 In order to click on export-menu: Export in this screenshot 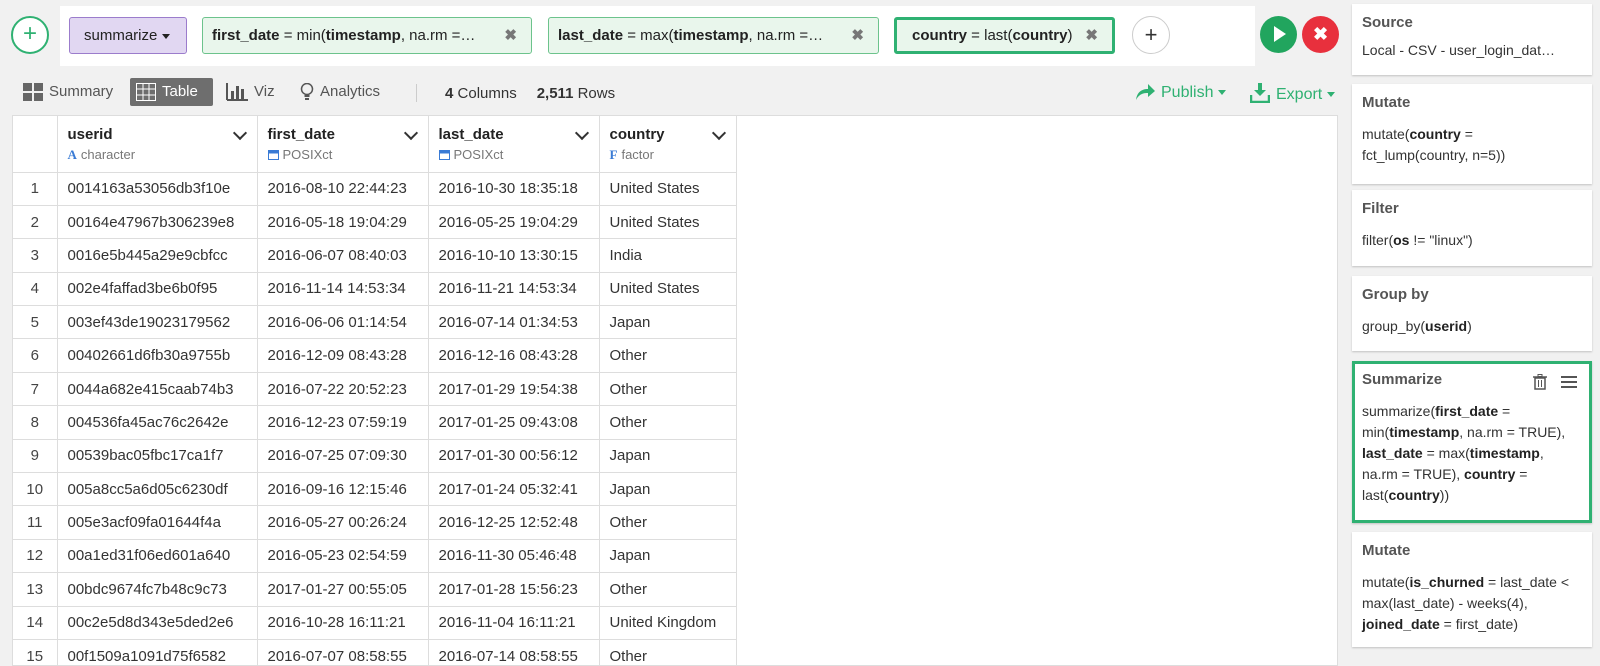, I will do `click(1292, 93)`.